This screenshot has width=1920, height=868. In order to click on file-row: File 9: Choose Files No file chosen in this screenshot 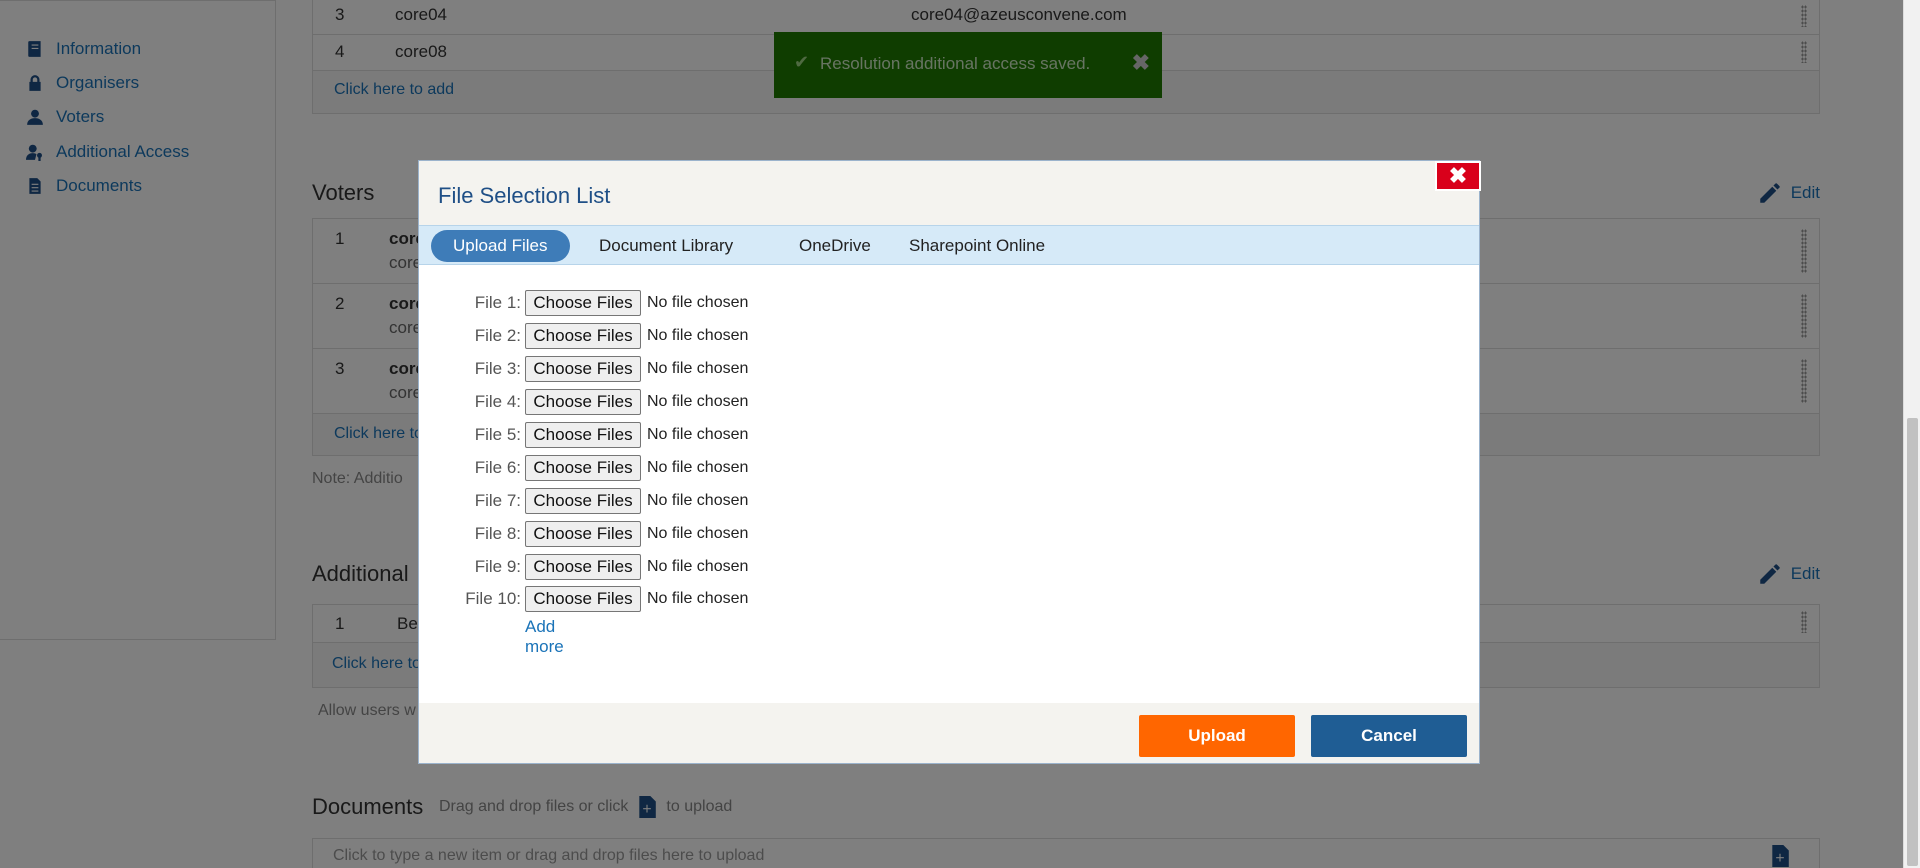, I will do `click(719, 567)`.